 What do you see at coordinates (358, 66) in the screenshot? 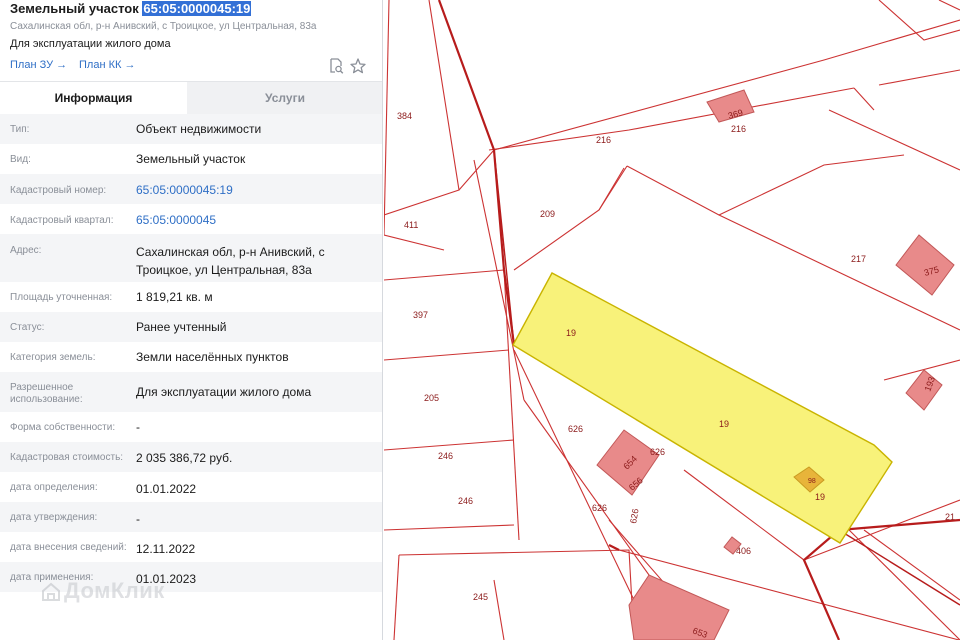
I see `star-icon` at bounding box center [358, 66].